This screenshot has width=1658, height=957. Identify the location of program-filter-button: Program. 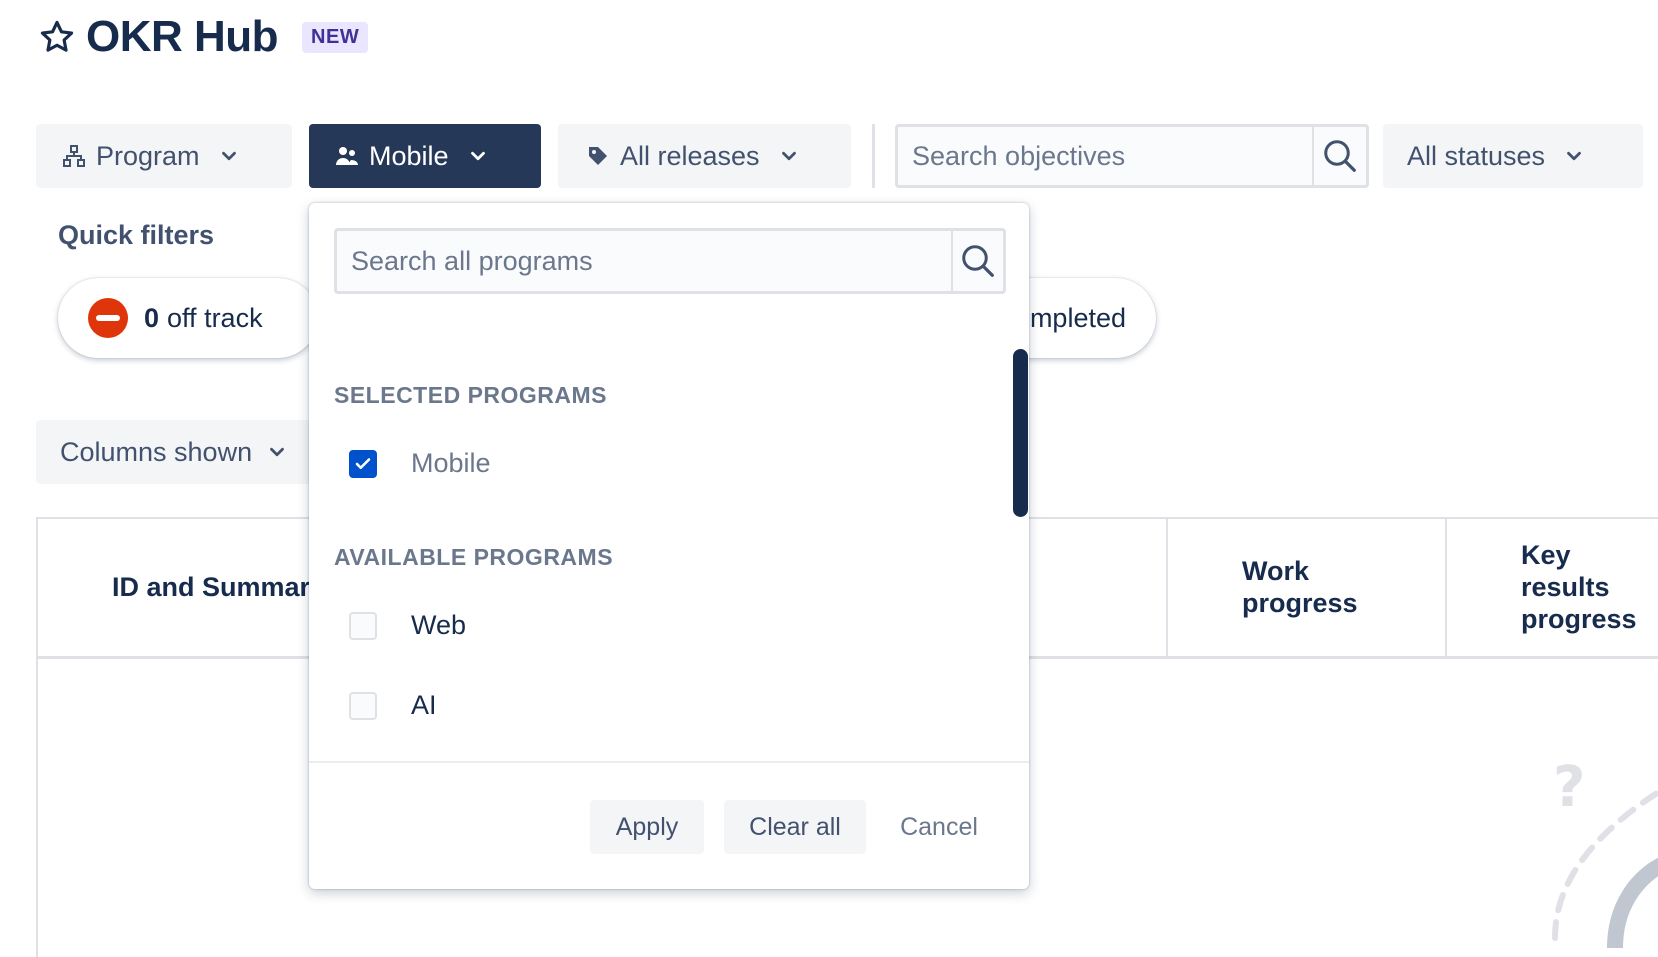
(164, 156).